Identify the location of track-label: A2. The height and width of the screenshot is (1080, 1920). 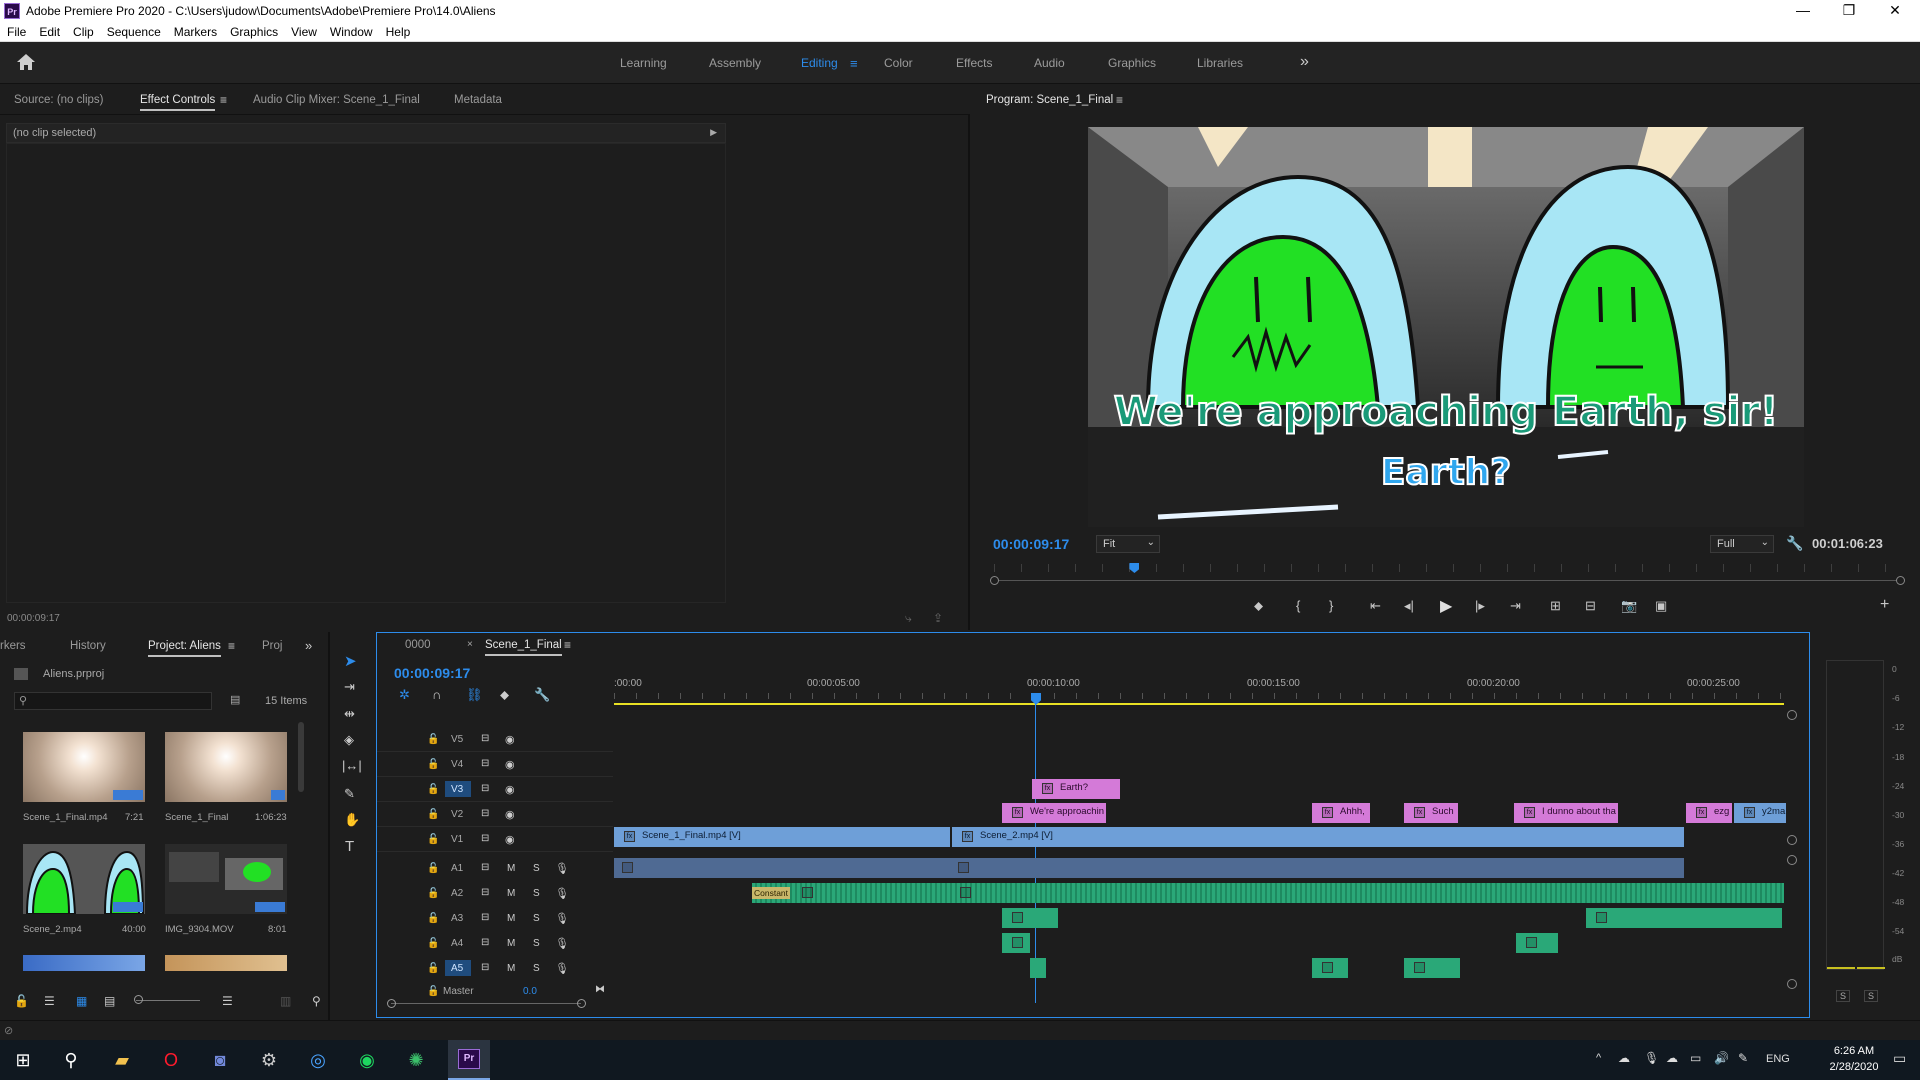
(457, 893).